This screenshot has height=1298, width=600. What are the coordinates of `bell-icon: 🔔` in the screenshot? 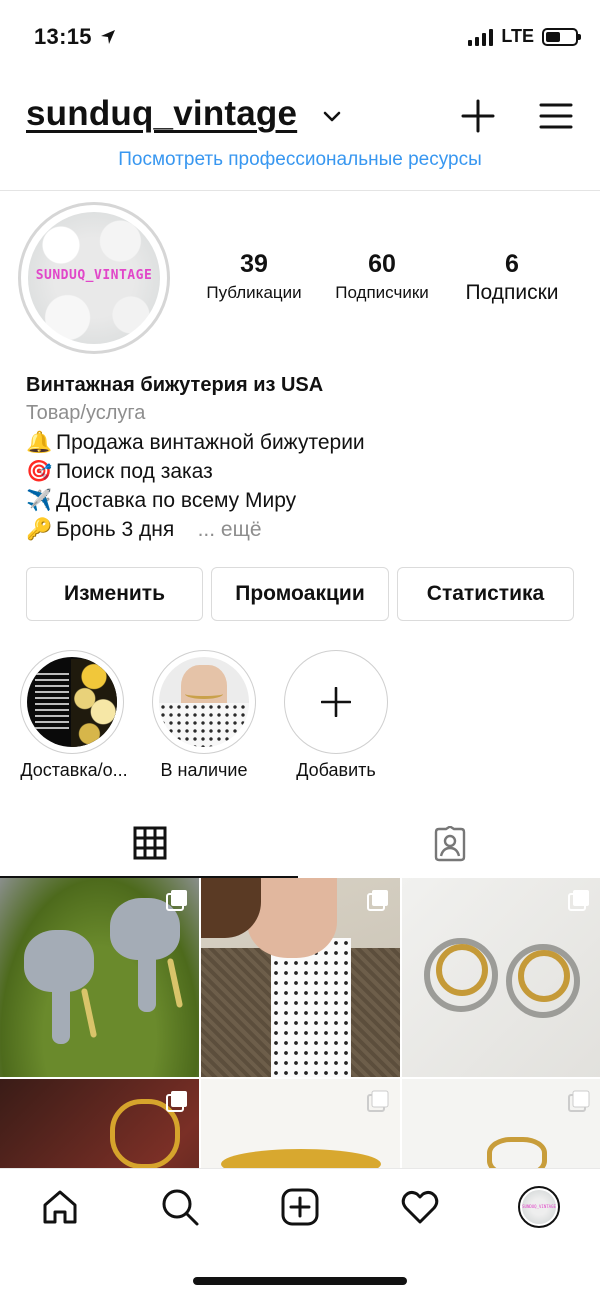 It's located at (39, 442).